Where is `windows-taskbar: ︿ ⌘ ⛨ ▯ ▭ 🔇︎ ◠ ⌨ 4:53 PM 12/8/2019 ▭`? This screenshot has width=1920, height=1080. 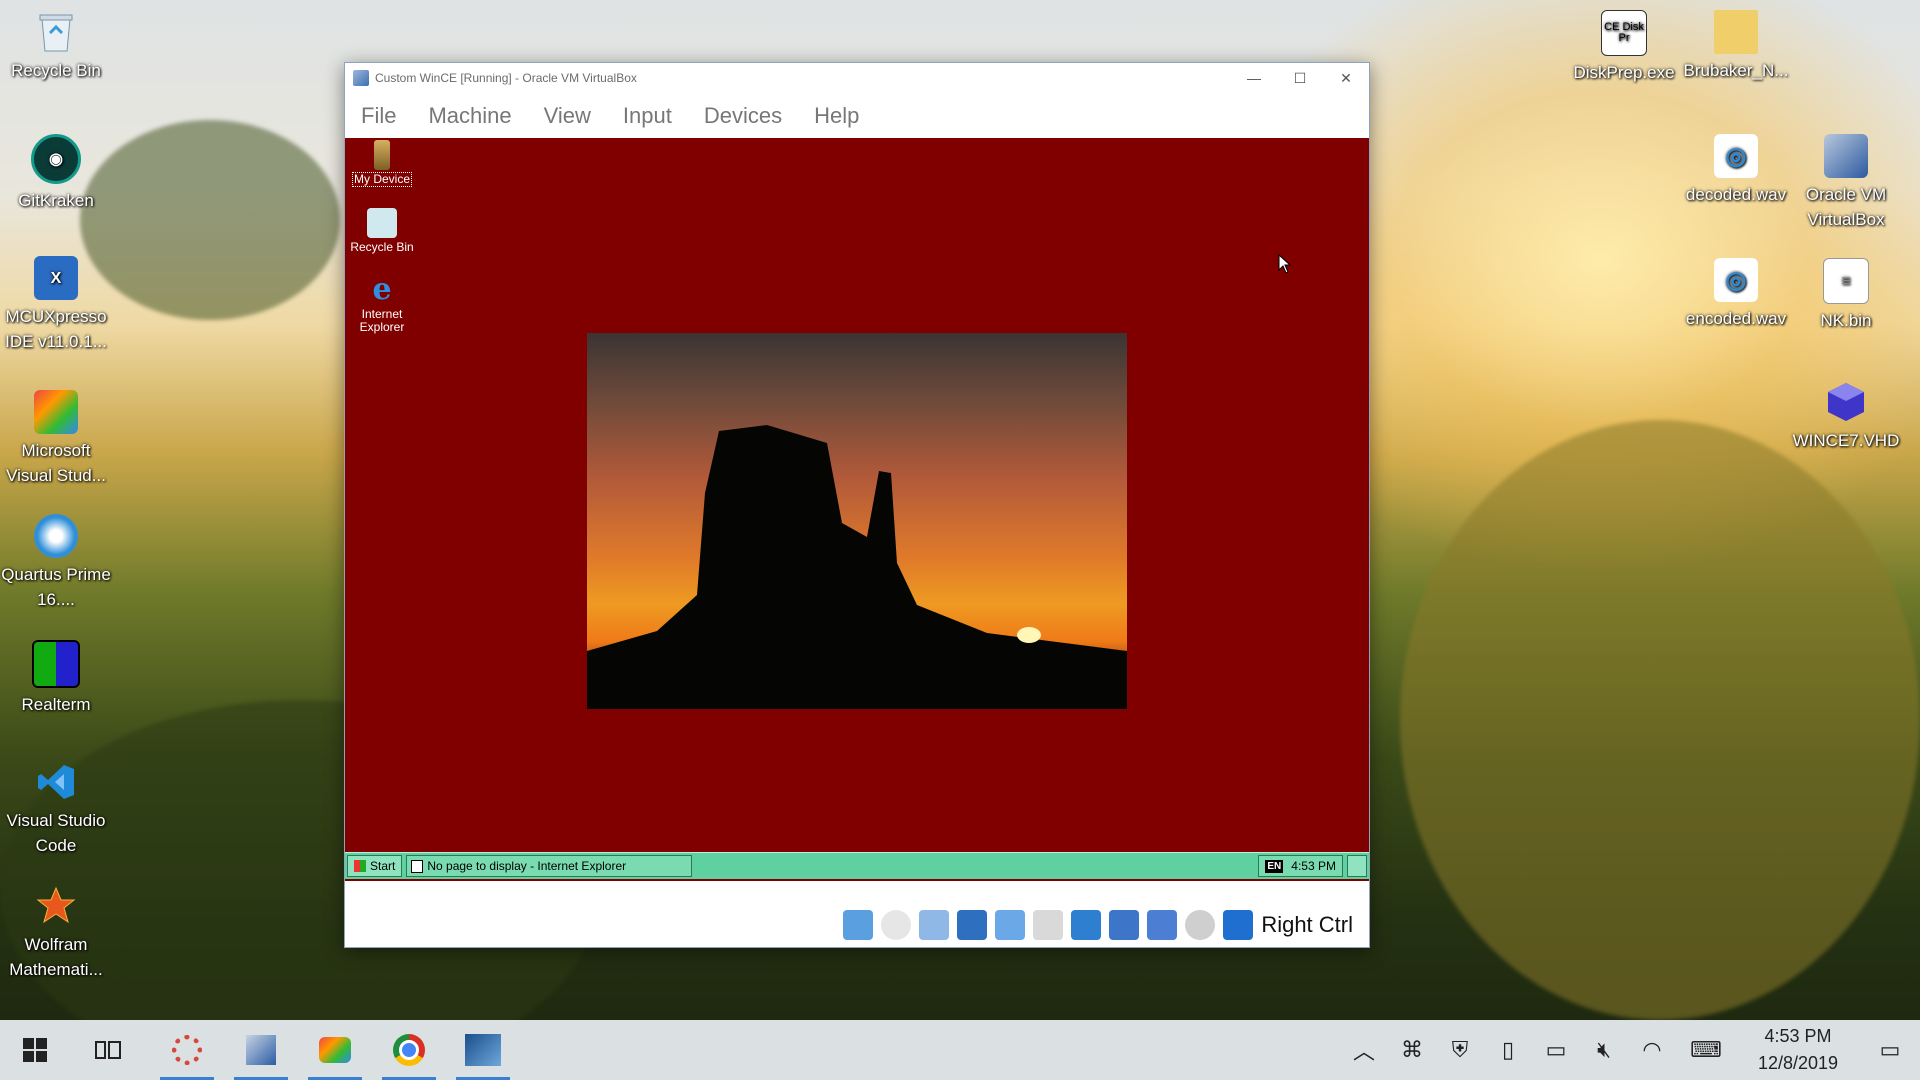 windows-taskbar: ︿ ⌘ ⛨ ▯ ▭ 🔇︎ ◠ ⌨ 4:53 PM 12/8/2019 ▭ is located at coordinates (960, 1050).